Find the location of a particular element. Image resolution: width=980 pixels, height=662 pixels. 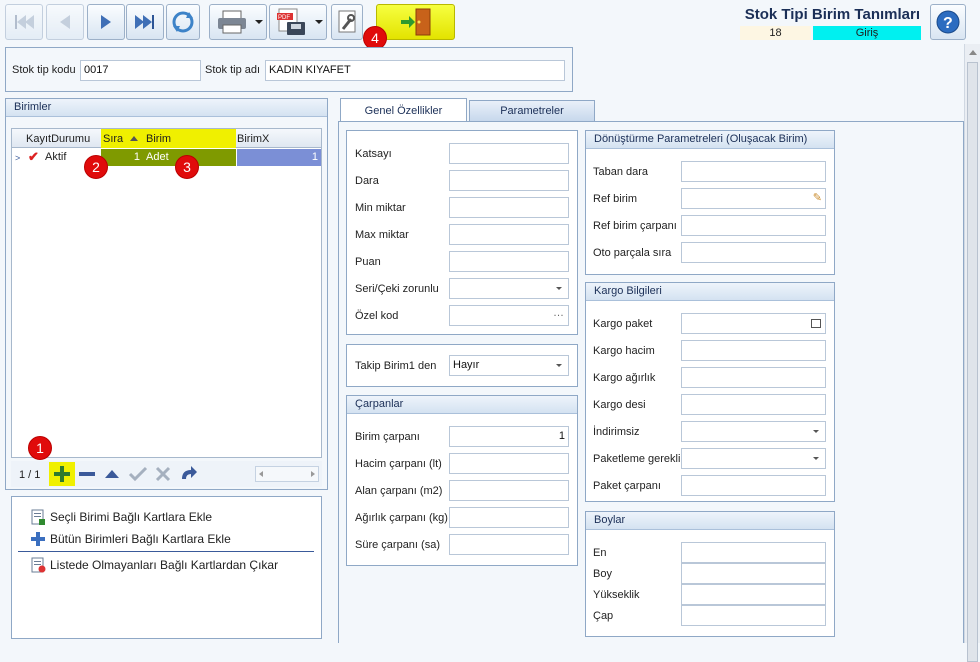

refresh-button is located at coordinates (183, 22).